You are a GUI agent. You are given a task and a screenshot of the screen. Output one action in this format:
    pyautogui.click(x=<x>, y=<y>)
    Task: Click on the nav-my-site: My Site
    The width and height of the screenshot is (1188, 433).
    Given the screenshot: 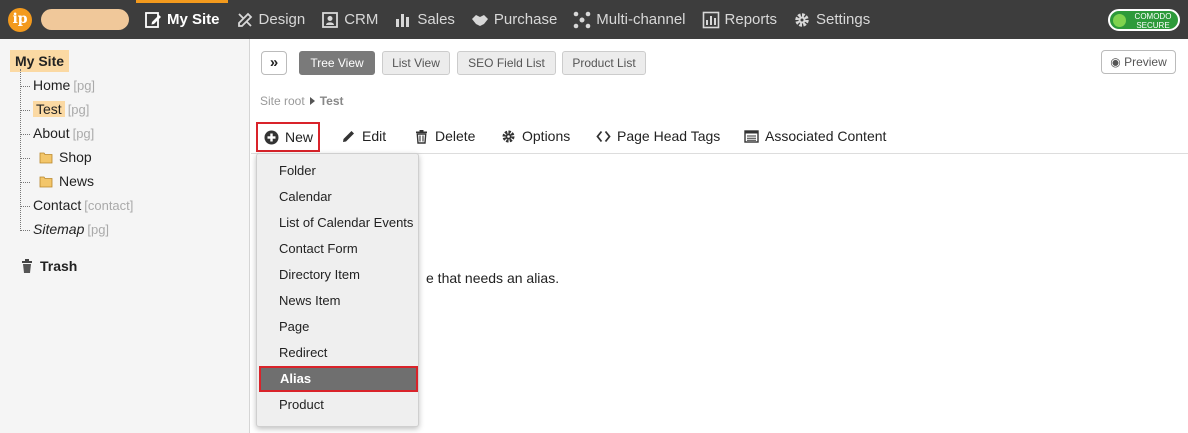 What is the action you would take?
    pyautogui.click(x=182, y=19)
    